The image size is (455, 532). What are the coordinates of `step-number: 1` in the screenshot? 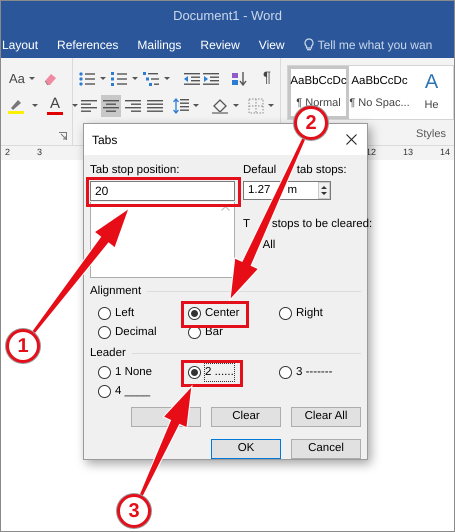 It's located at (23, 346).